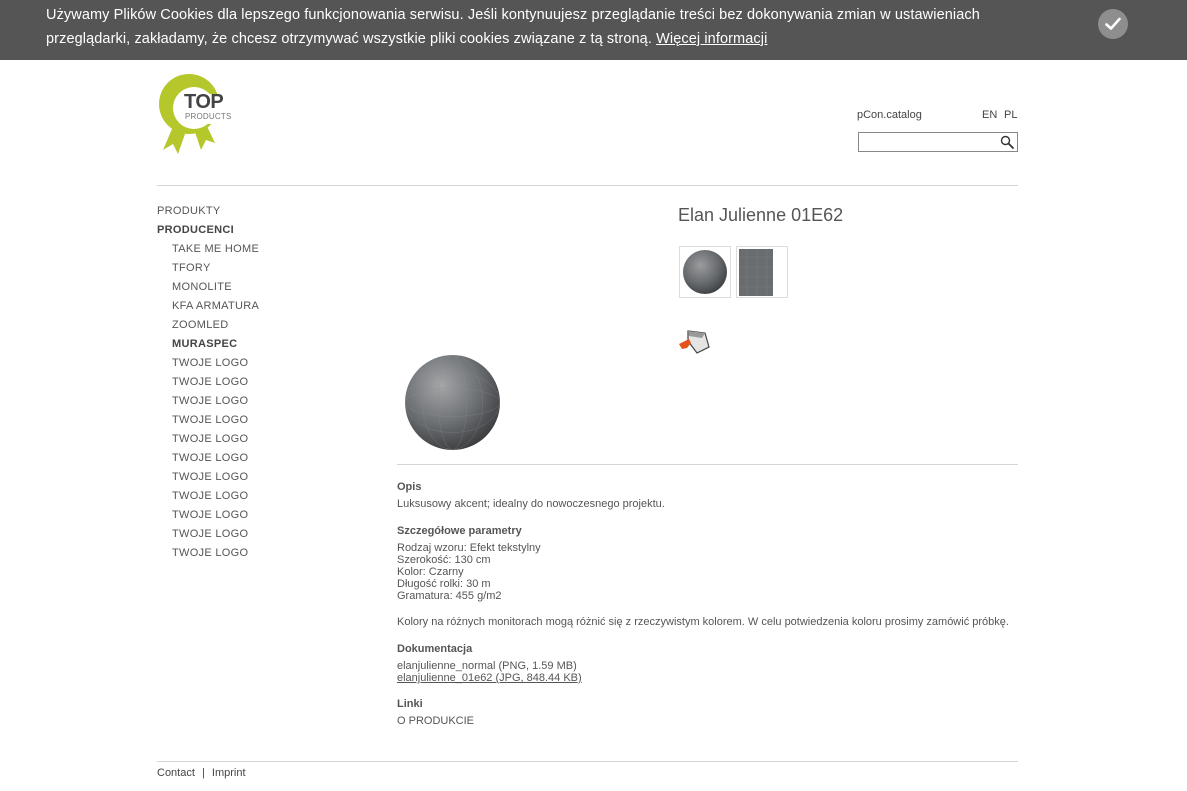  I want to click on thumbnail-sphere, so click(705, 272).